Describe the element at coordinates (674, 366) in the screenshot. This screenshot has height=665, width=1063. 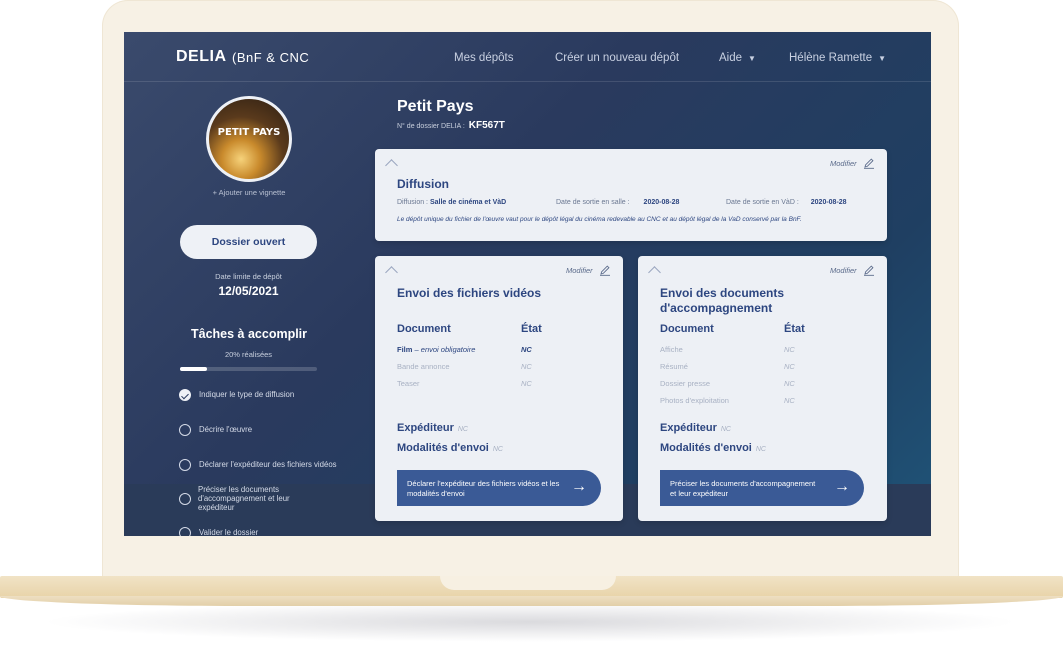
I see `document-doc: Résumé` at that location.